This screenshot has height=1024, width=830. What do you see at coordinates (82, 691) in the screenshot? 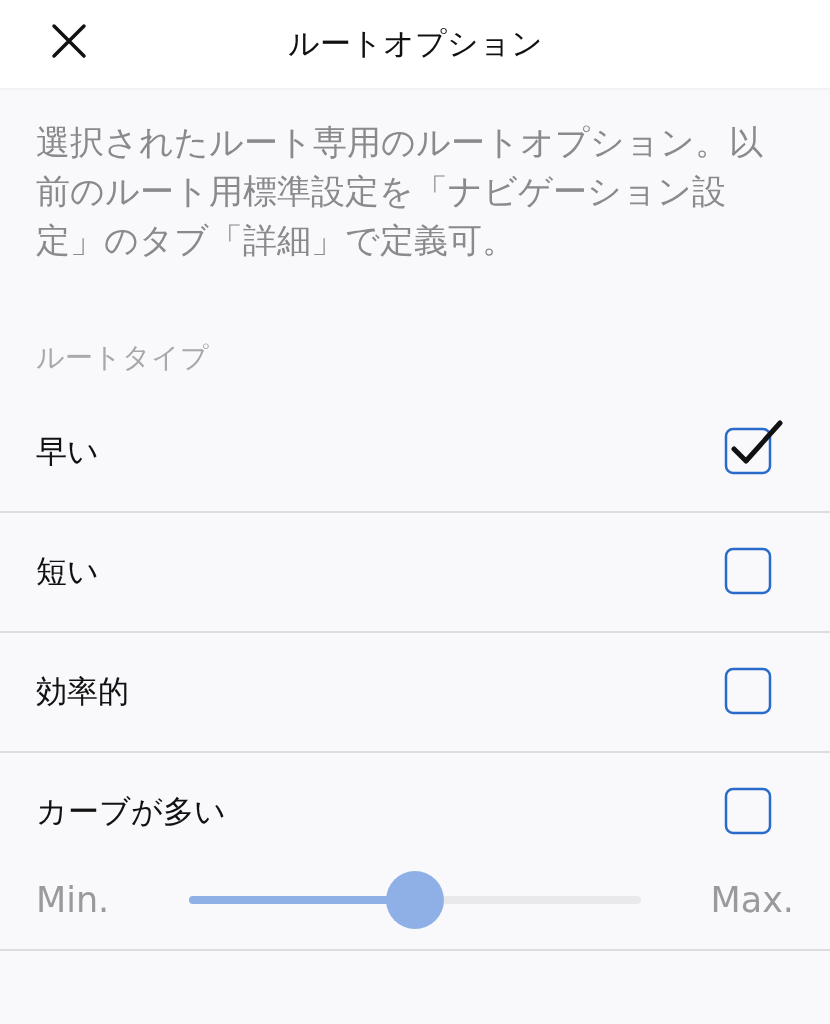
I see `route-type-label: 効率的` at bounding box center [82, 691].